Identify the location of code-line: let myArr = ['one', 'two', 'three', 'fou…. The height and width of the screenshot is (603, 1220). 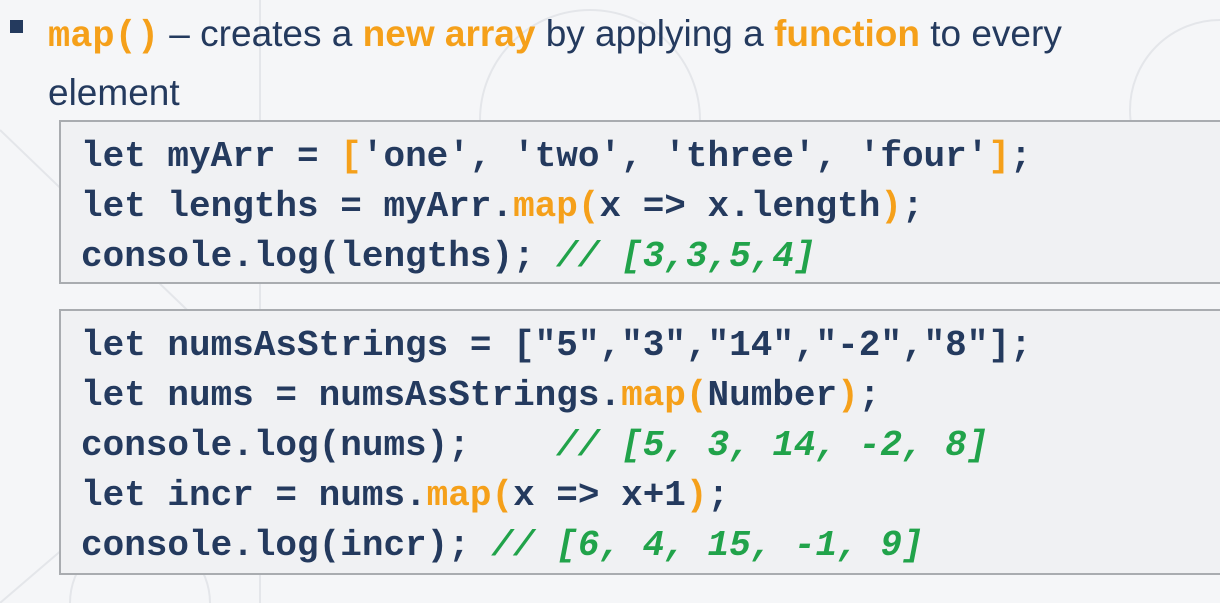
(556, 157).